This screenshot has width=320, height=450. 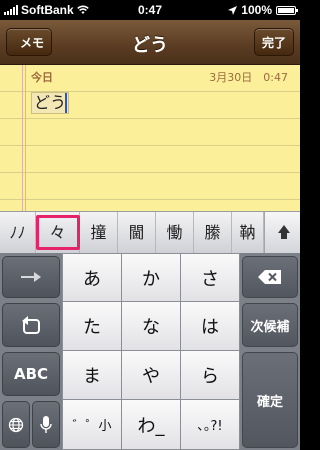 I want to click on expand-candidates-button, so click(x=282, y=232).